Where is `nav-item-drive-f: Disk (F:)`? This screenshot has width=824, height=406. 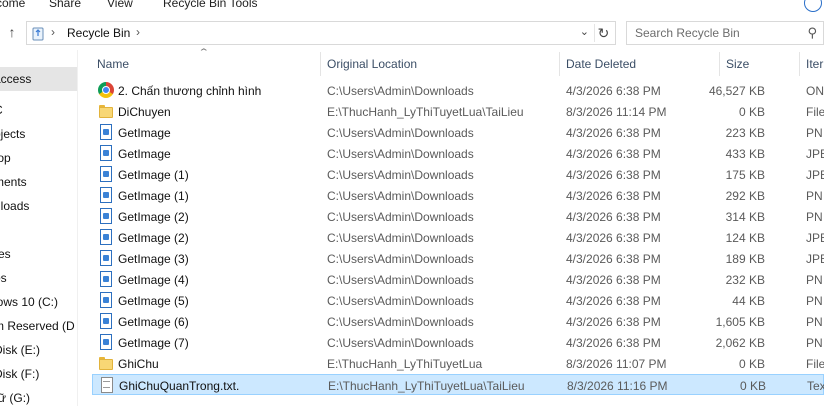 nav-item-drive-f: Disk (F:) is located at coordinates (38, 374).